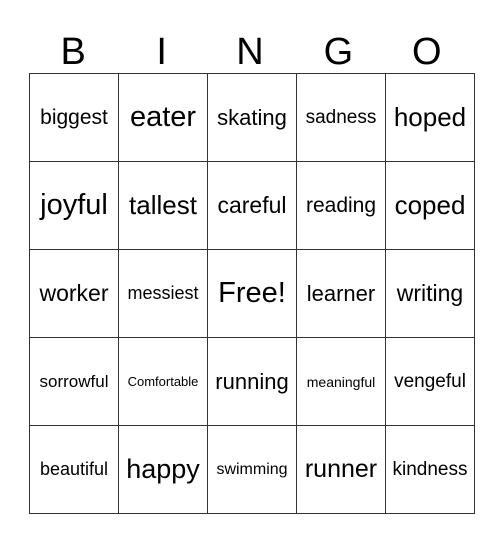 This screenshot has width=500, height=544. What do you see at coordinates (163, 381) in the screenshot?
I see `bingo-cell: Comfortable` at bounding box center [163, 381].